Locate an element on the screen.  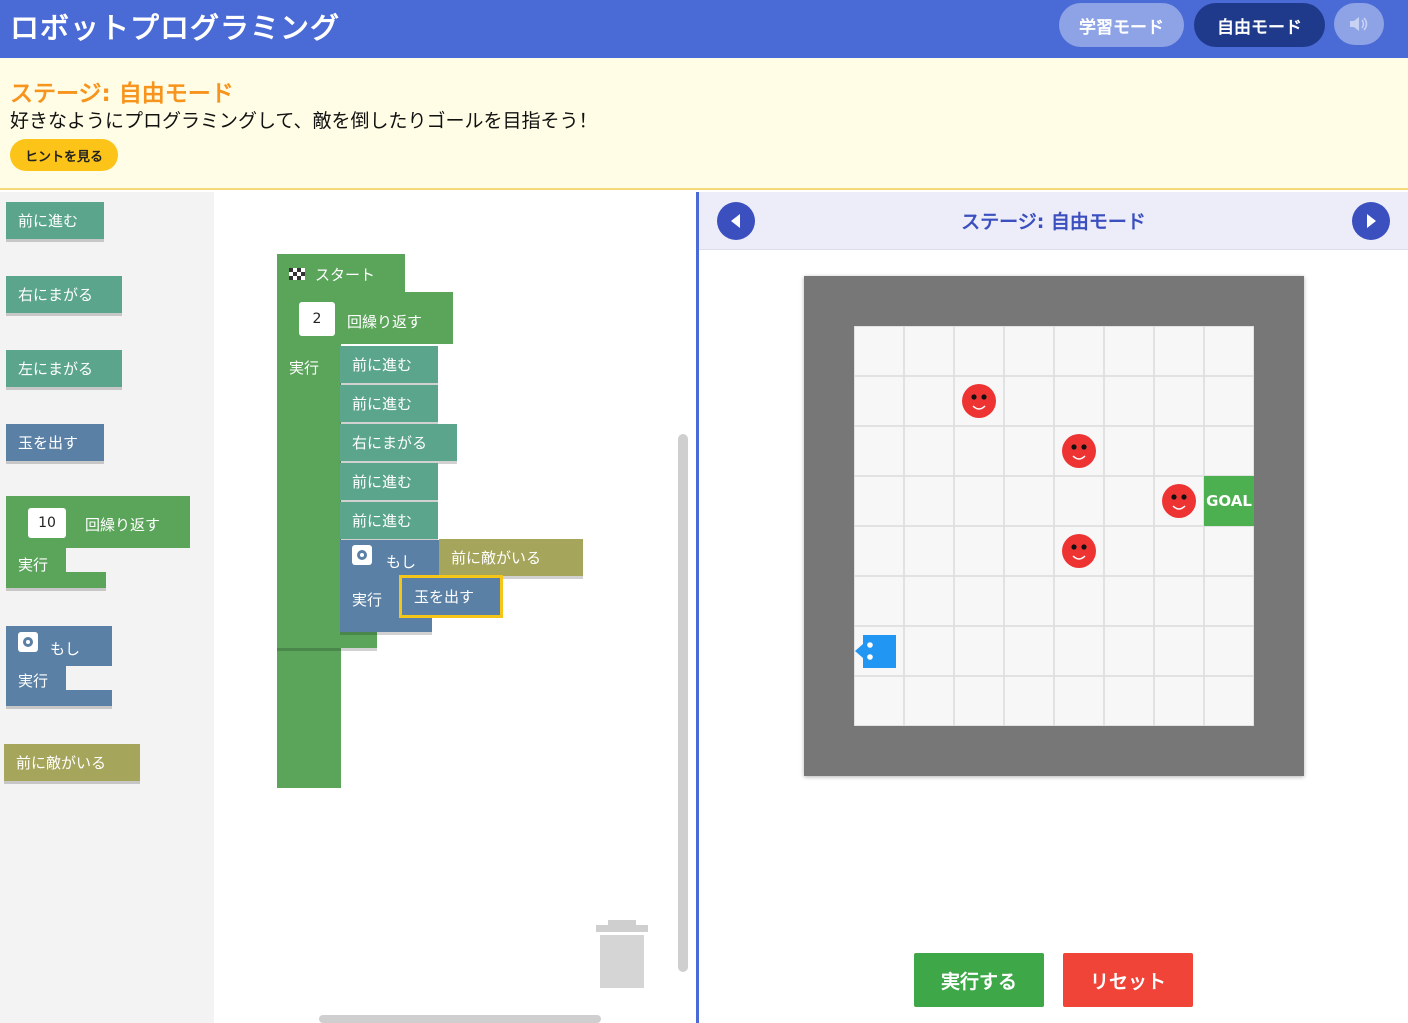
start-label: スタート is located at coordinates (345, 274).